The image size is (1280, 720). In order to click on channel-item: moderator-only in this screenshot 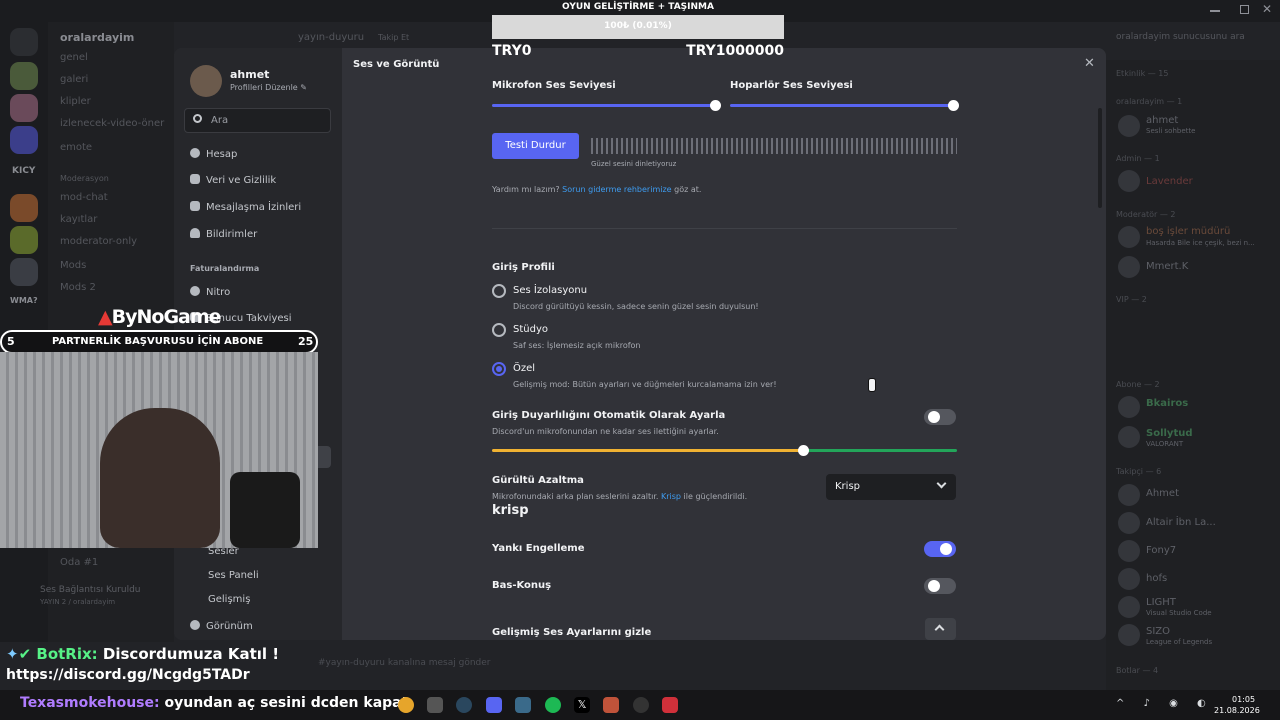, I will do `click(98, 241)`.